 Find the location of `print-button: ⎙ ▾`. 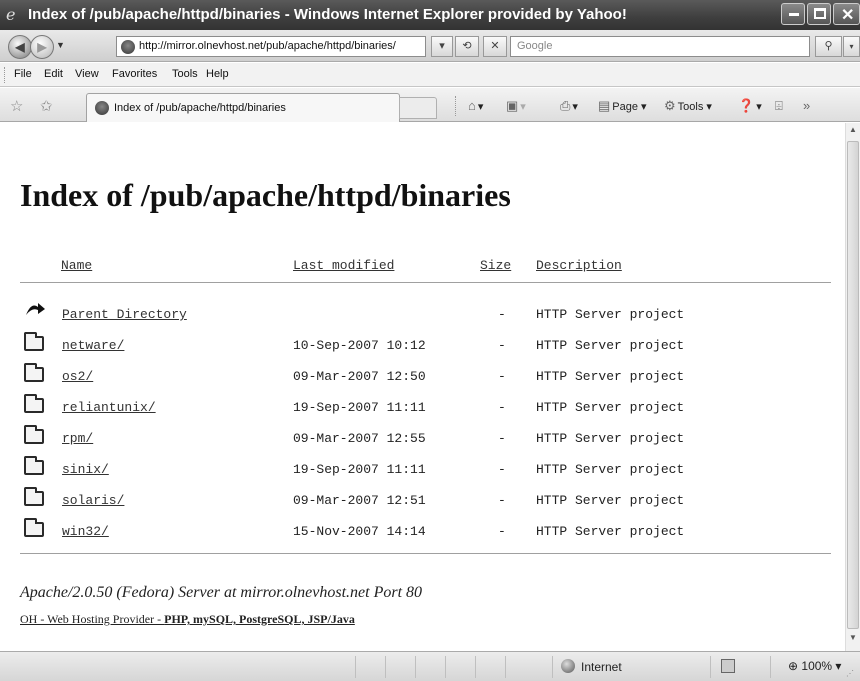

print-button: ⎙ ▾ is located at coordinates (569, 106).